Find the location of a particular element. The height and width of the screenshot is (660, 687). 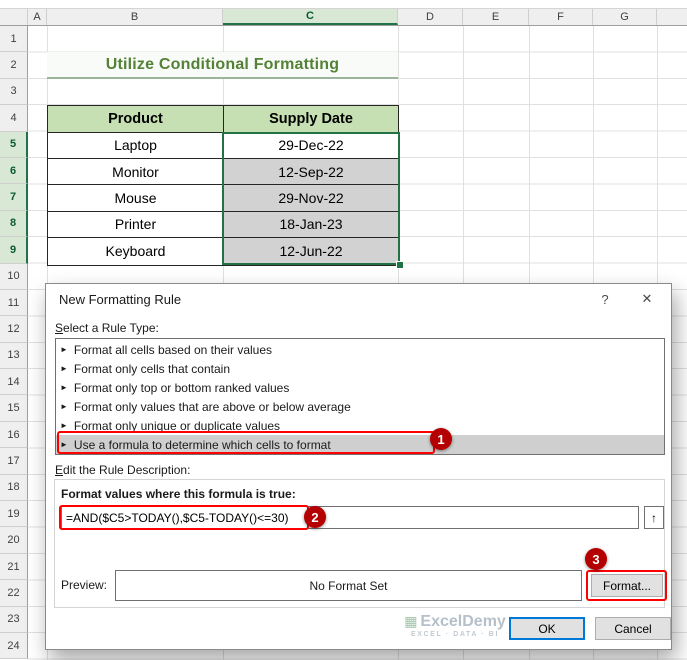

table-row: Laptop 29-Dec-22 is located at coordinates (223, 145).